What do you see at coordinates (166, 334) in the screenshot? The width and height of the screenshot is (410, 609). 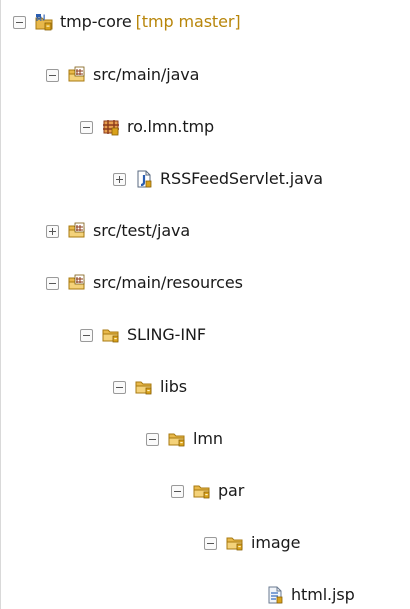 I see `tree-item-label: SLING-INF` at bounding box center [166, 334].